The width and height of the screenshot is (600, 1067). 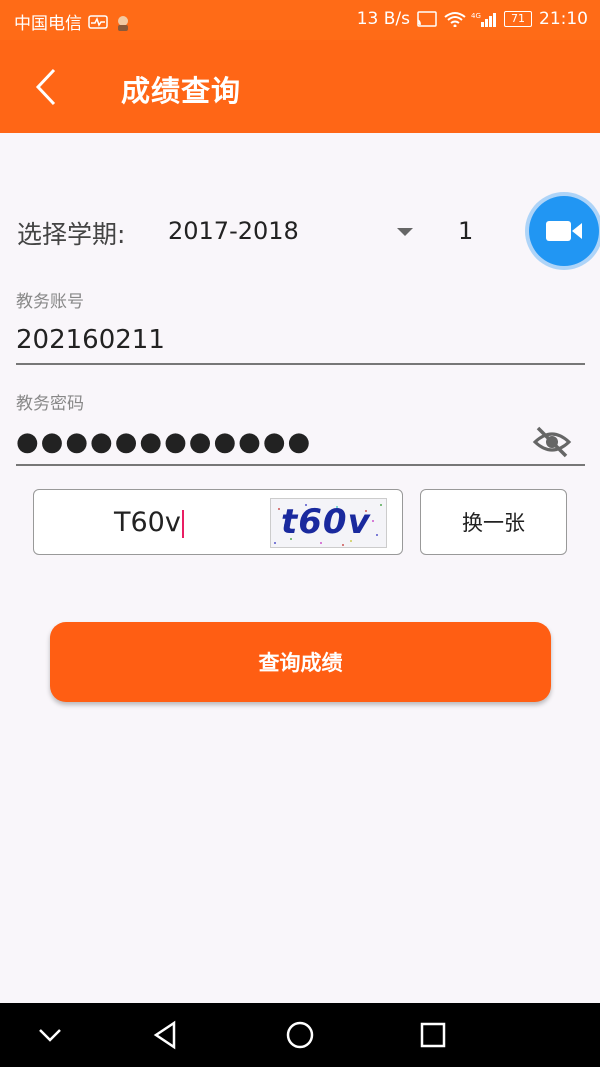 I want to click on password-input: ●●●●●●●●●●●●, so click(x=164, y=442).